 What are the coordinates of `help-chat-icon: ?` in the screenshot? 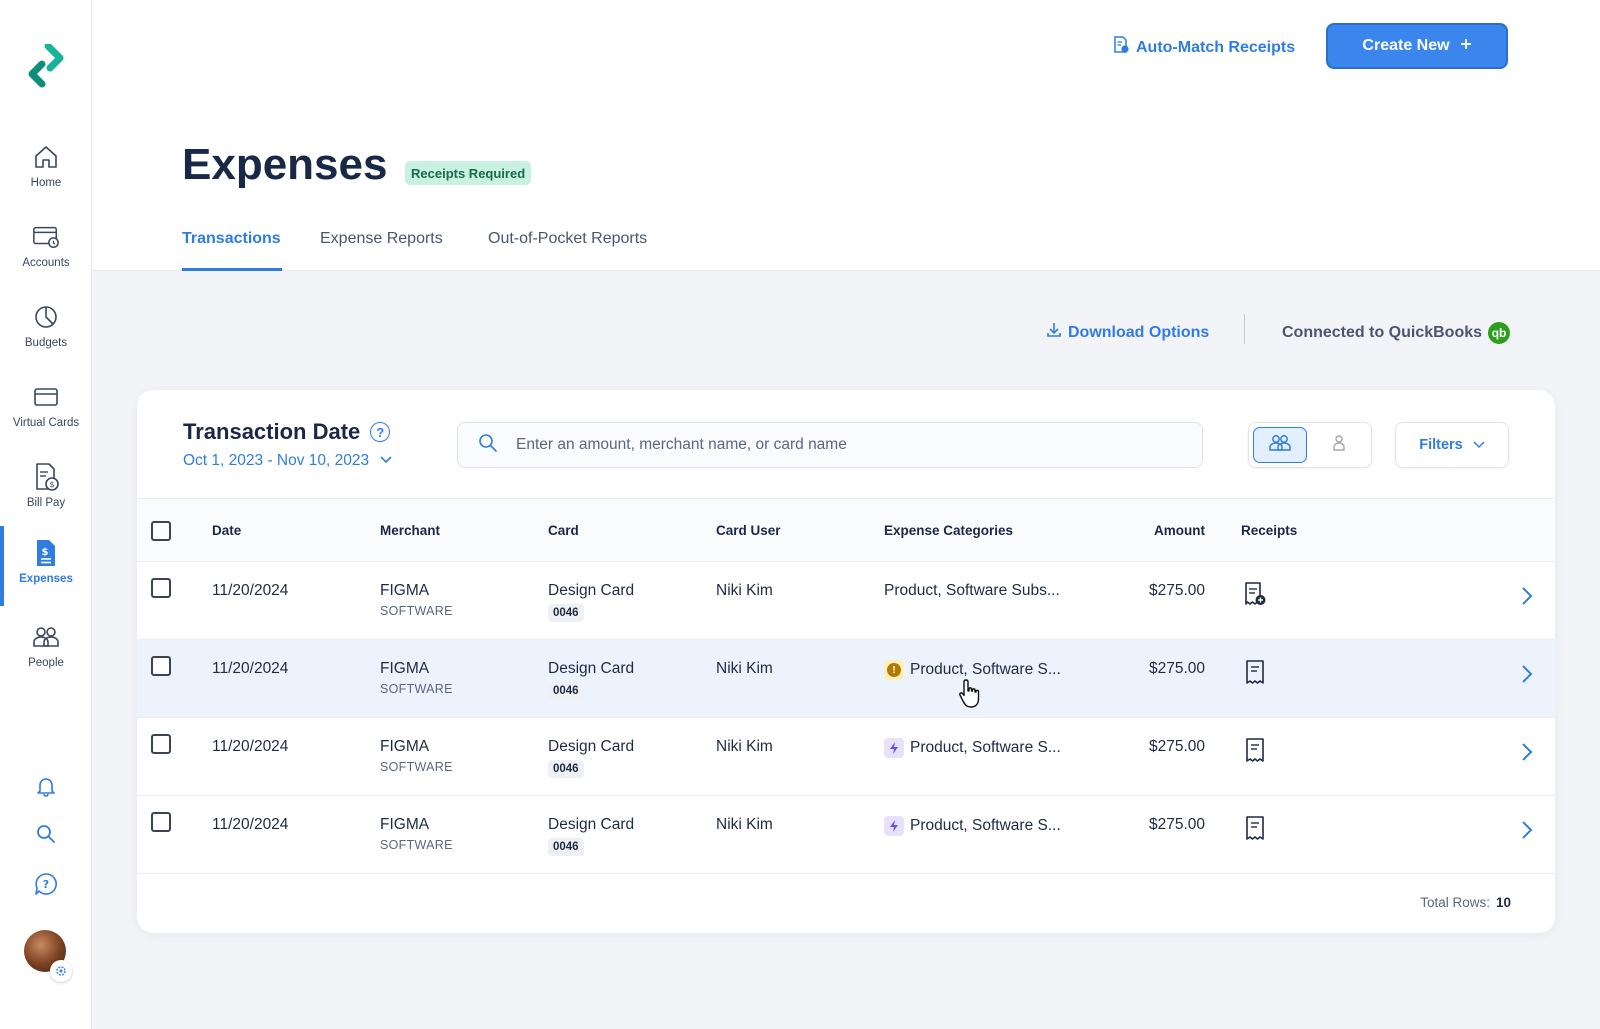 It's located at (46, 886).